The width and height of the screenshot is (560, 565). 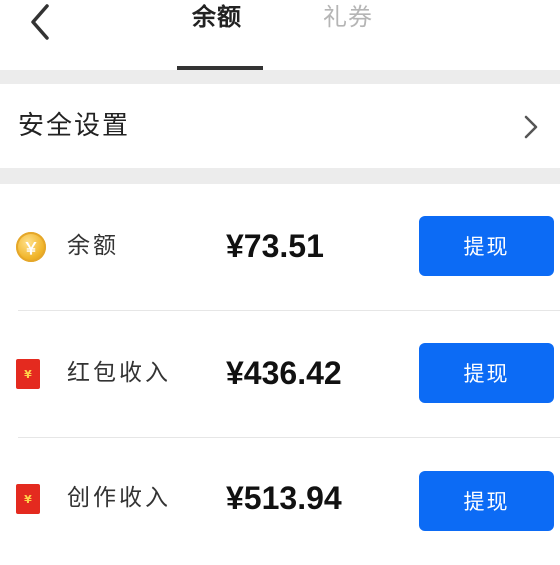 I want to click on tab-coupon: 礼券, so click(x=348, y=17).